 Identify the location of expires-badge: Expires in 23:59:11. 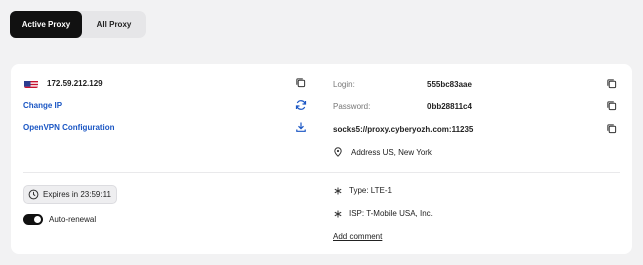
(70, 194).